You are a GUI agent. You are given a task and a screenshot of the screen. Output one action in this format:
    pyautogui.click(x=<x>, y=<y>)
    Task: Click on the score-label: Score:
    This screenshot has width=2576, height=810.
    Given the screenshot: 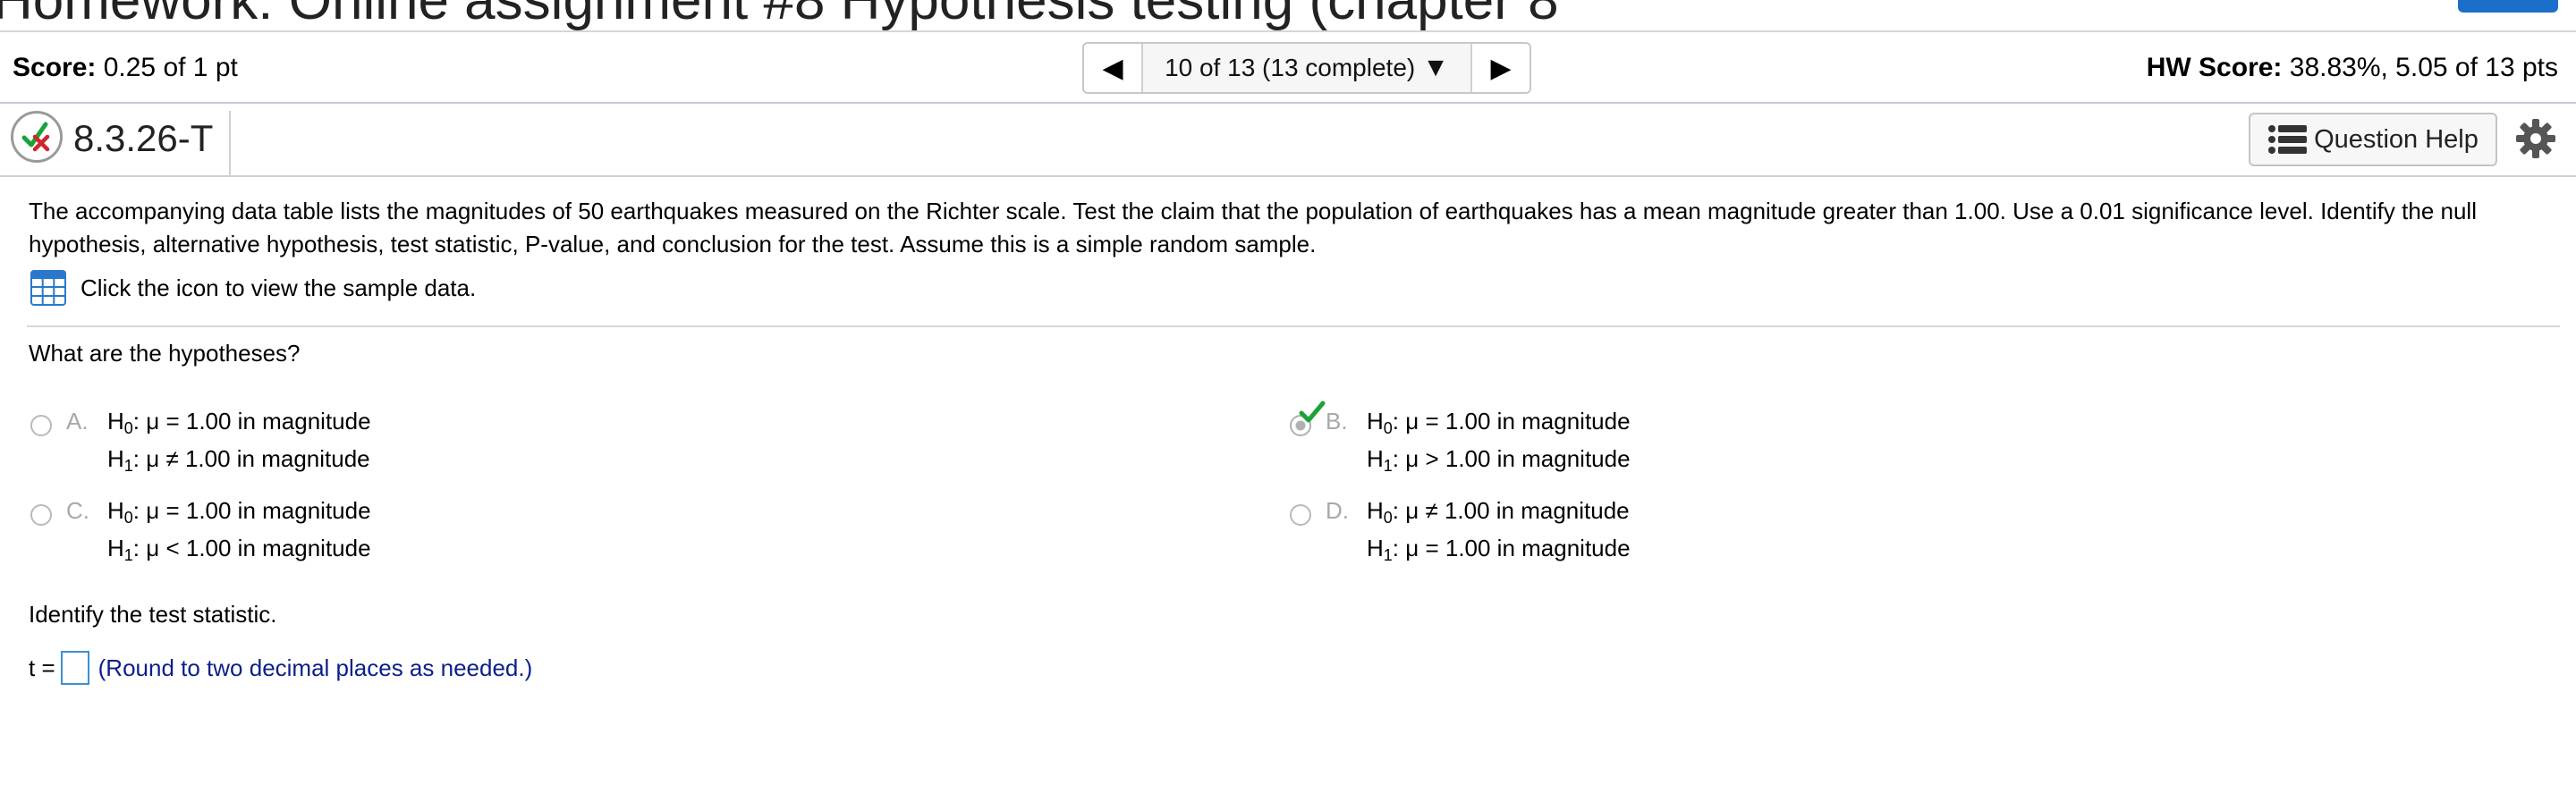 What is the action you would take?
    pyautogui.click(x=55, y=67)
    